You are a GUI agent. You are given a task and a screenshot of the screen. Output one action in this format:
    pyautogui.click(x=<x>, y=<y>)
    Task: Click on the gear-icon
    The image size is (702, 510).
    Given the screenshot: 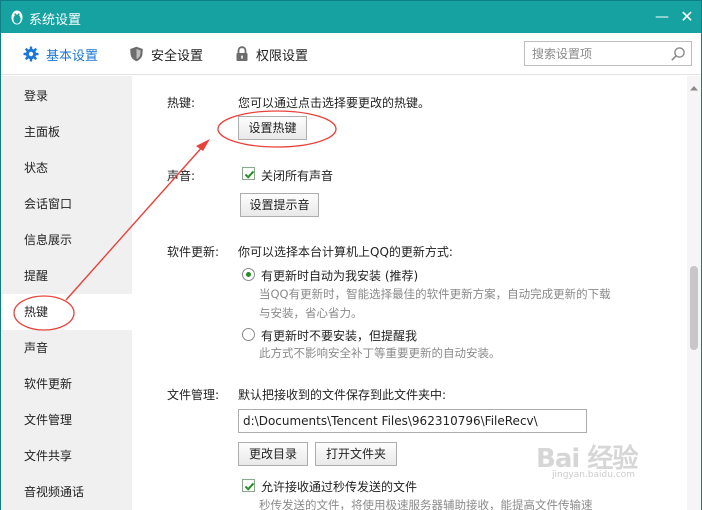 What is the action you would take?
    pyautogui.click(x=31, y=54)
    